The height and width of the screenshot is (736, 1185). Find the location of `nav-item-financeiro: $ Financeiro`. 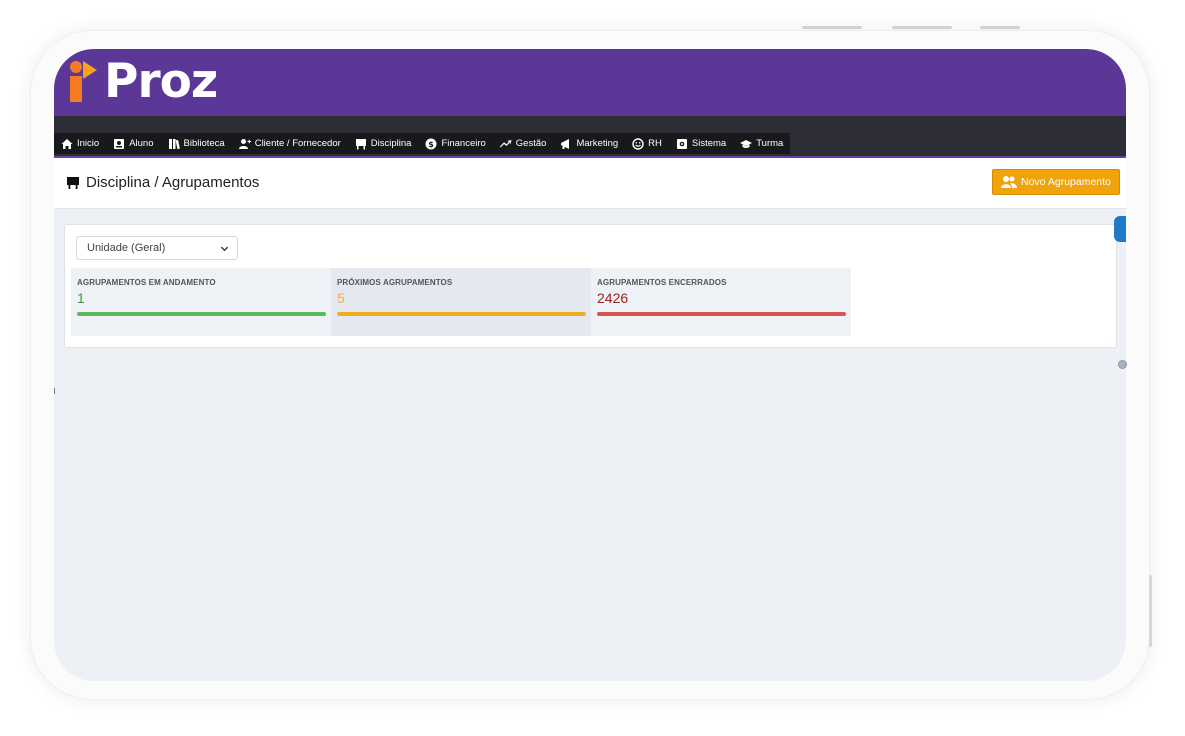

nav-item-financeiro: $ Financeiro is located at coordinates (455, 143).